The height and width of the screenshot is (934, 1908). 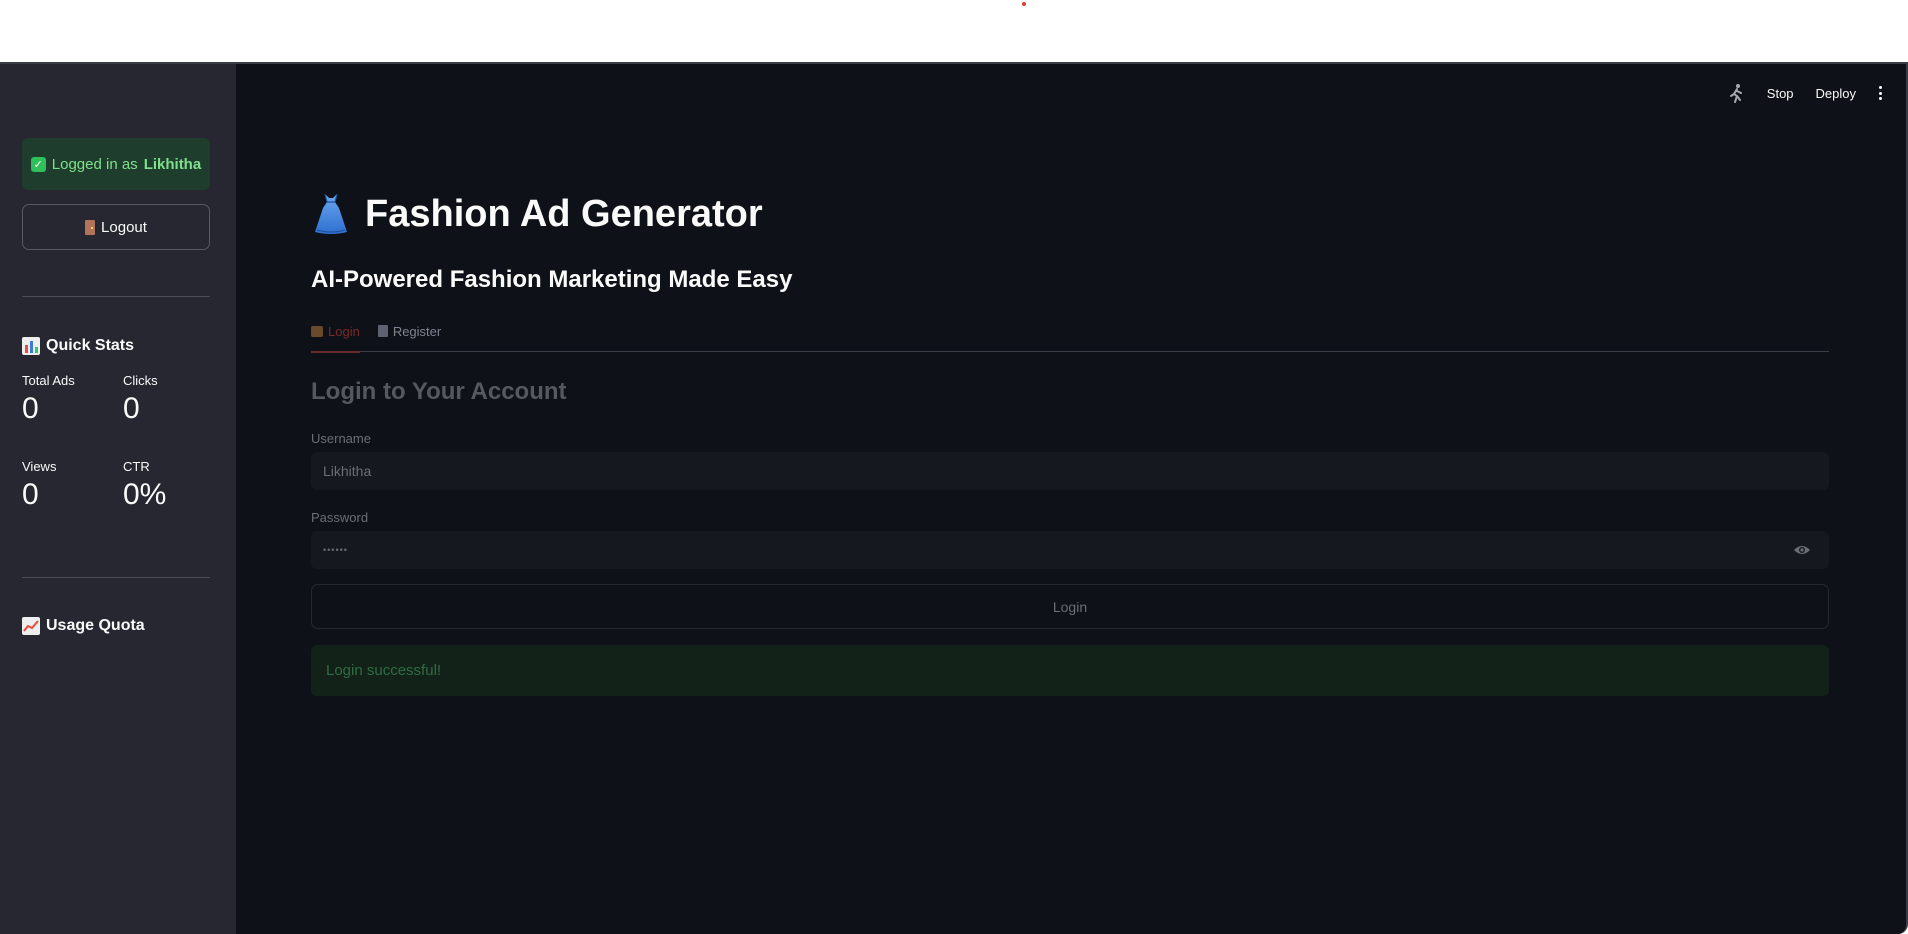 What do you see at coordinates (954, 31) in the screenshot?
I see `browser-top-area` at bounding box center [954, 31].